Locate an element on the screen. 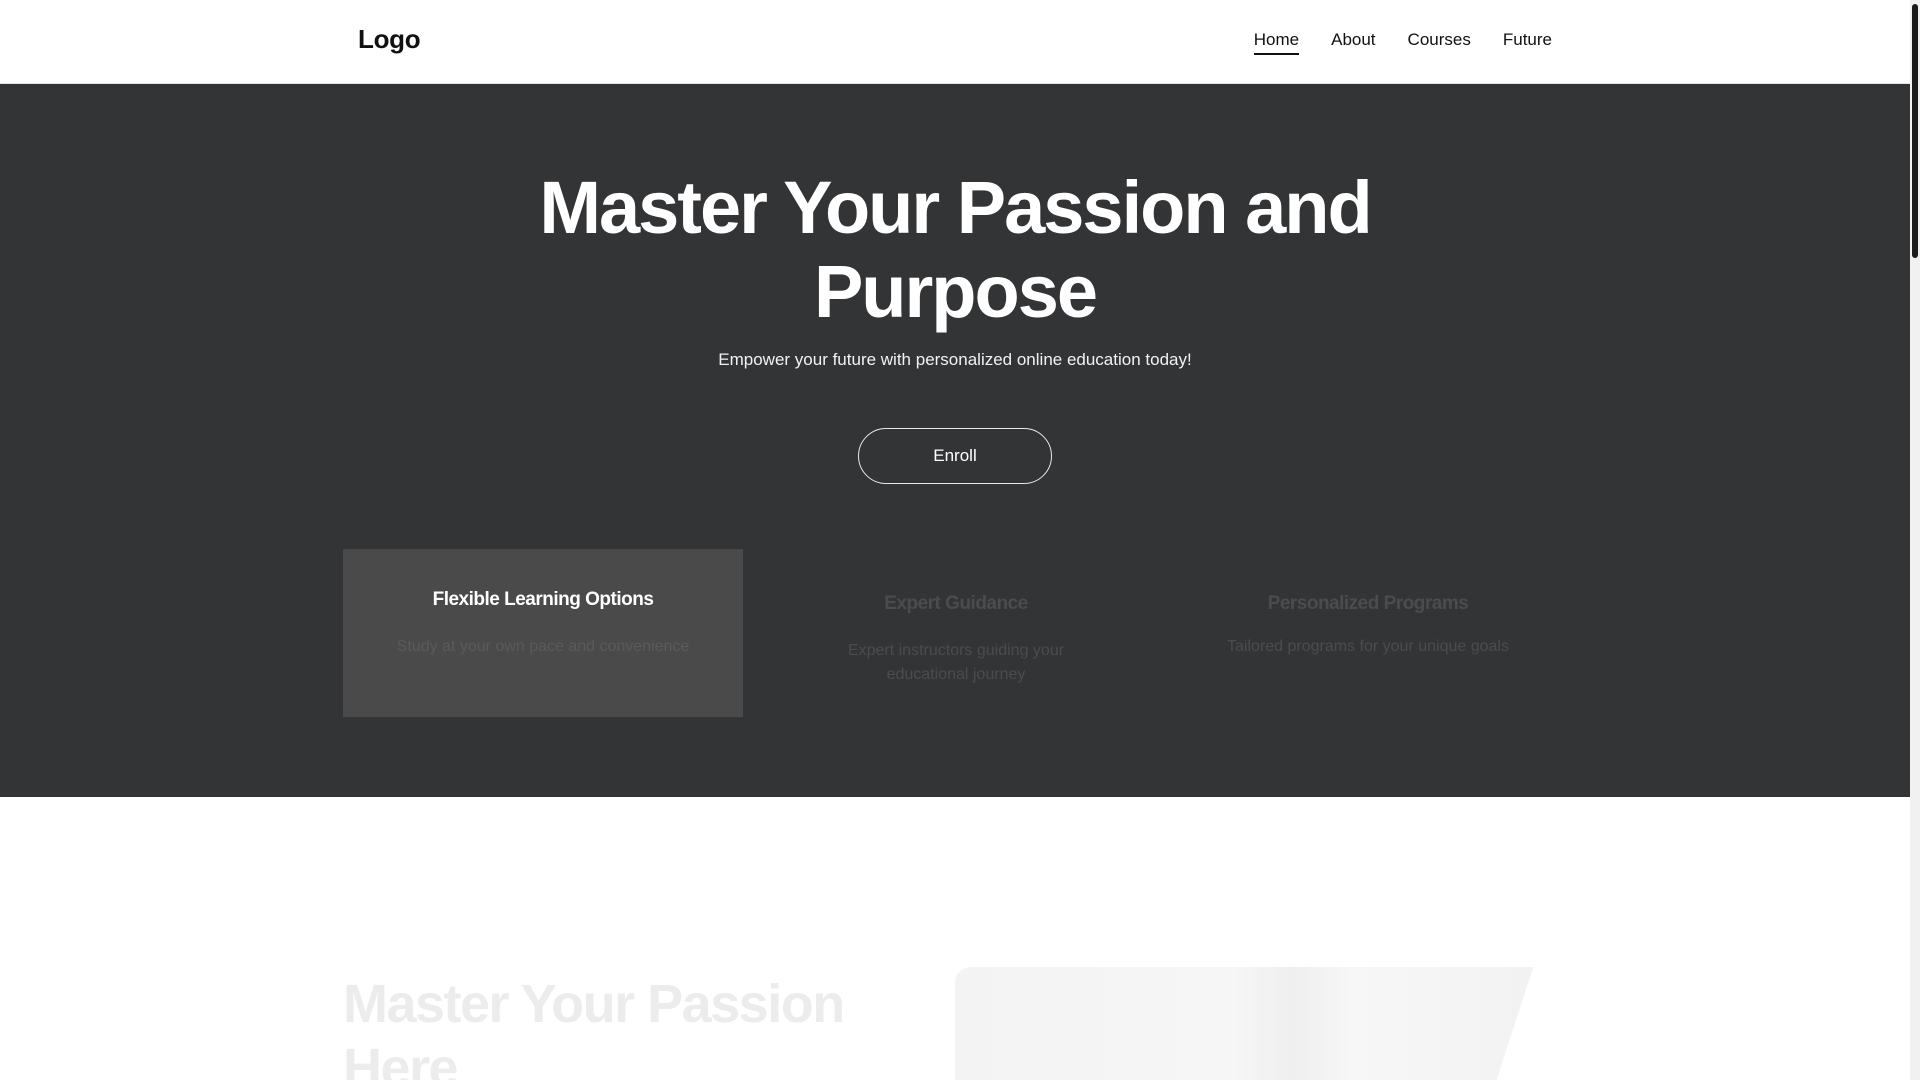  scrollbar-thumb is located at coordinates (1915, 131).